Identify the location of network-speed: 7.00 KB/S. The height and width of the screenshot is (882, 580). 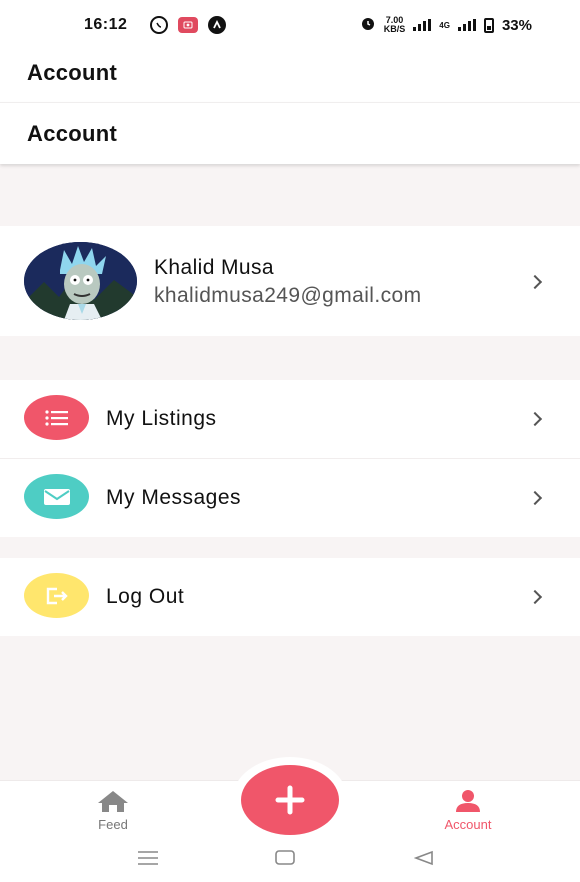
(395, 25).